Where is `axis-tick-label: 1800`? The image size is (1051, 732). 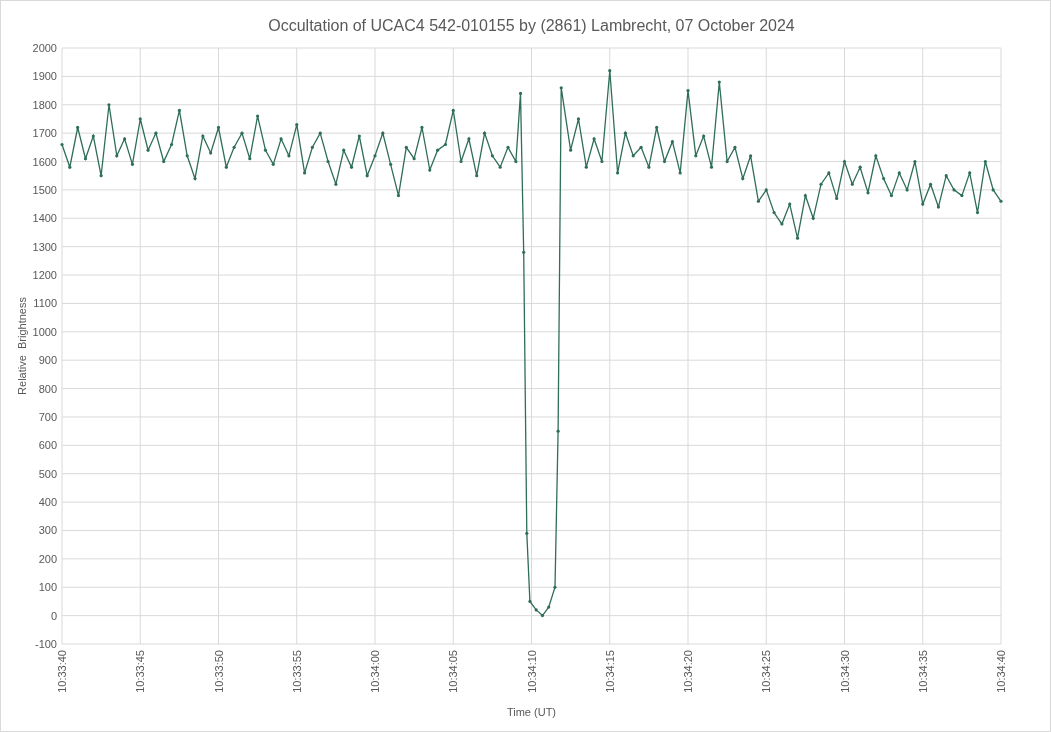 axis-tick-label: 1800 is located at coordinates (44, 104).